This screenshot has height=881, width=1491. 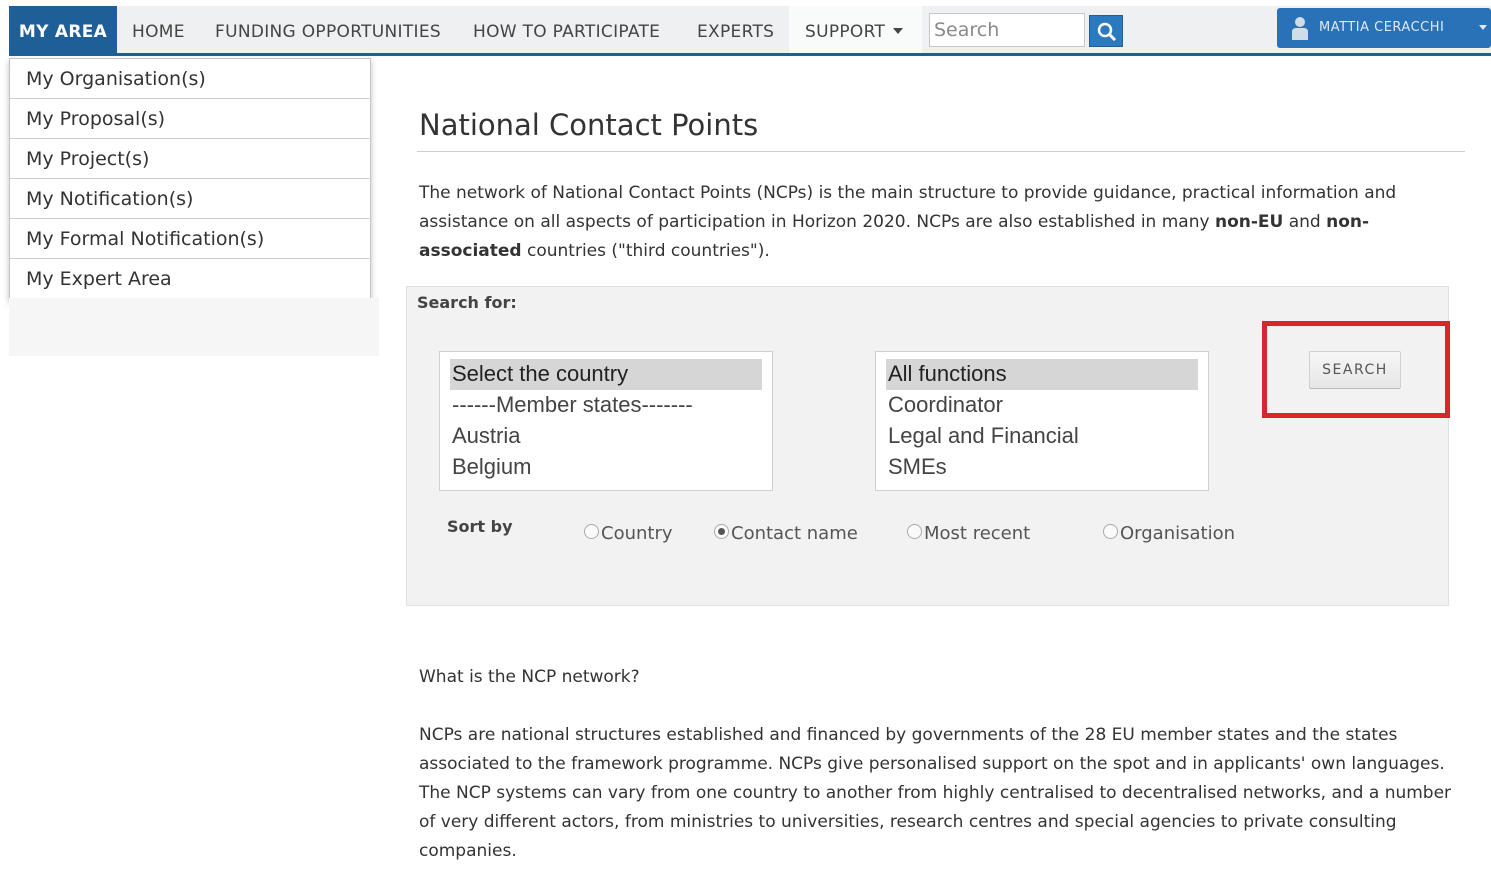 I want to click on country-option: Austria, so click(x=606, y=436).